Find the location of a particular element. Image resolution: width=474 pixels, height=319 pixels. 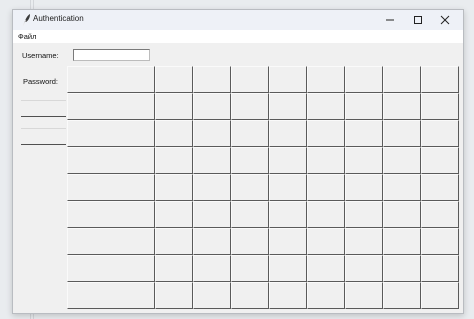

close-button is located at coordinates (445, 20).